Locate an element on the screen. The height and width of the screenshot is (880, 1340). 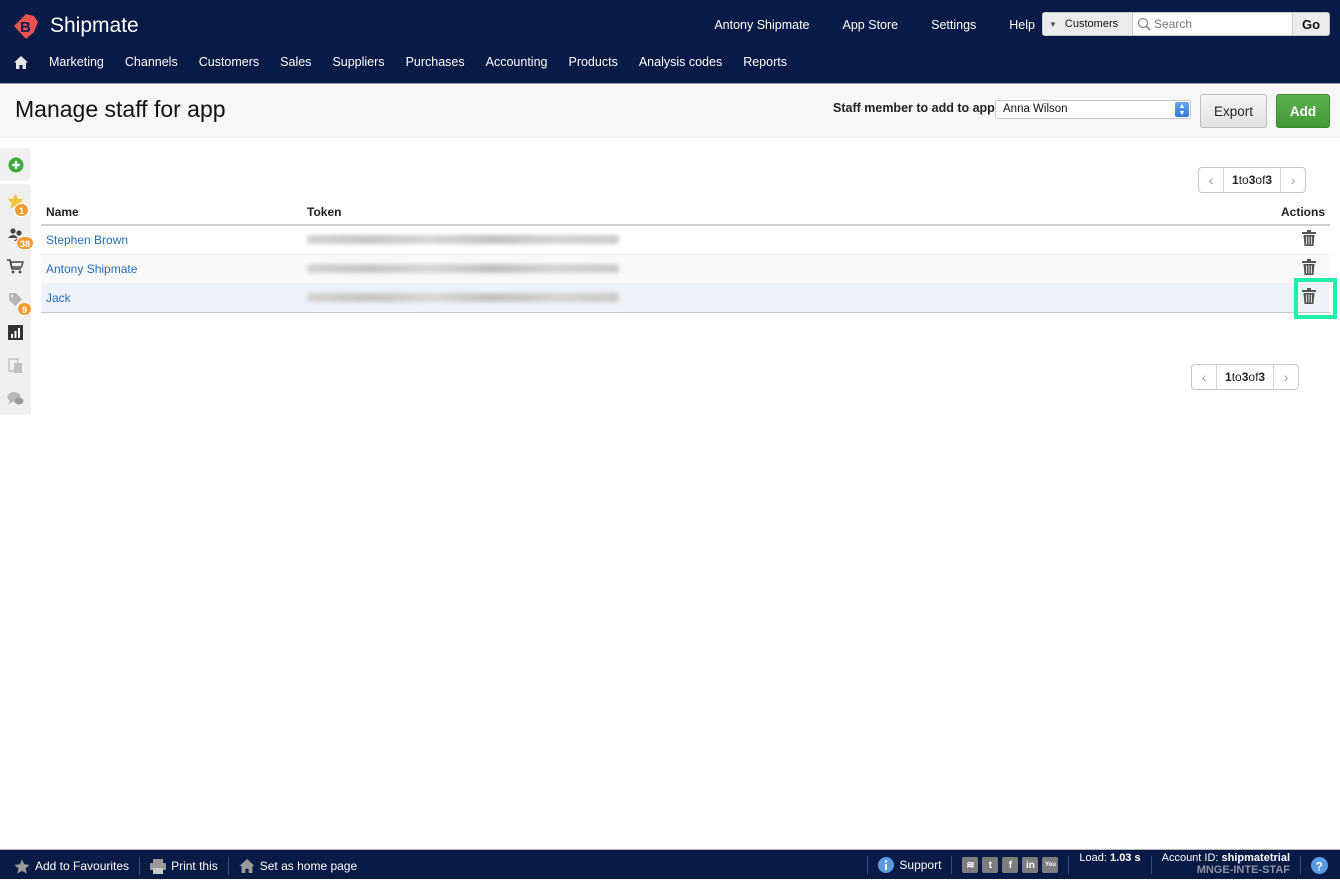
chart-icon is located at coordinates (15, 332).